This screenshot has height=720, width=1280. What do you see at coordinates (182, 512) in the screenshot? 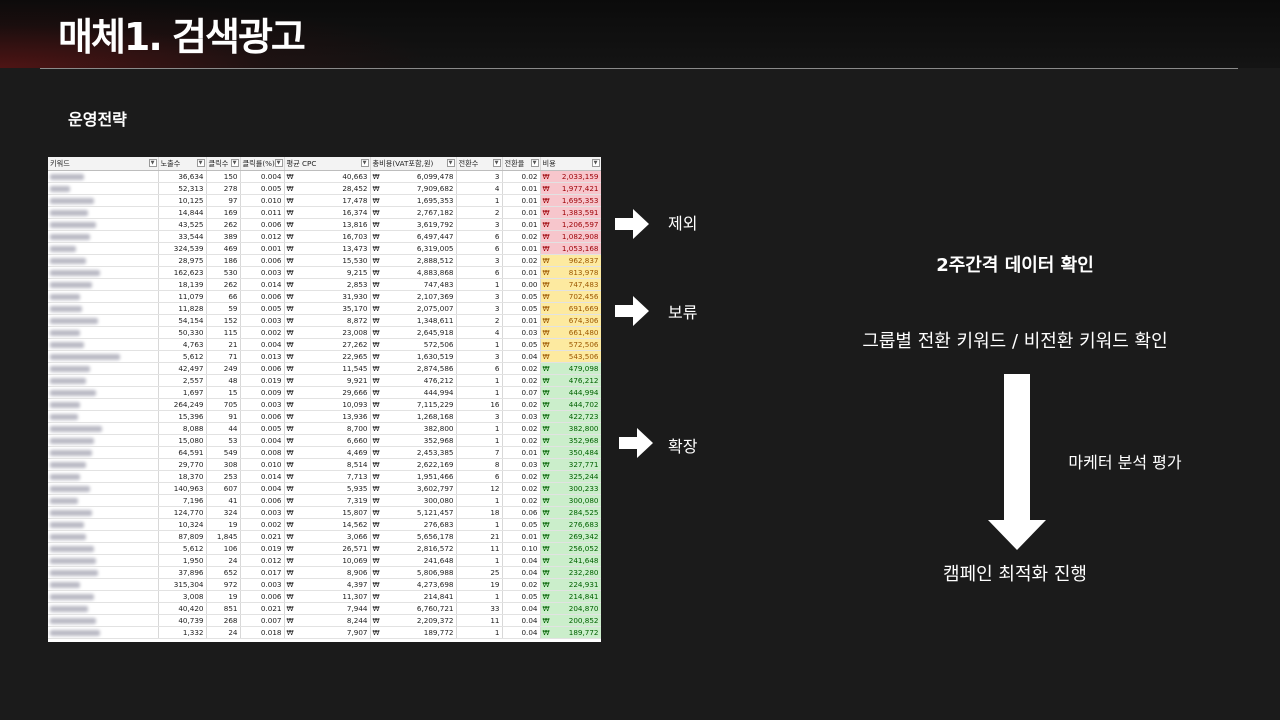
I see `impressions-cell: 124,770` at bounding box center [182, 512].